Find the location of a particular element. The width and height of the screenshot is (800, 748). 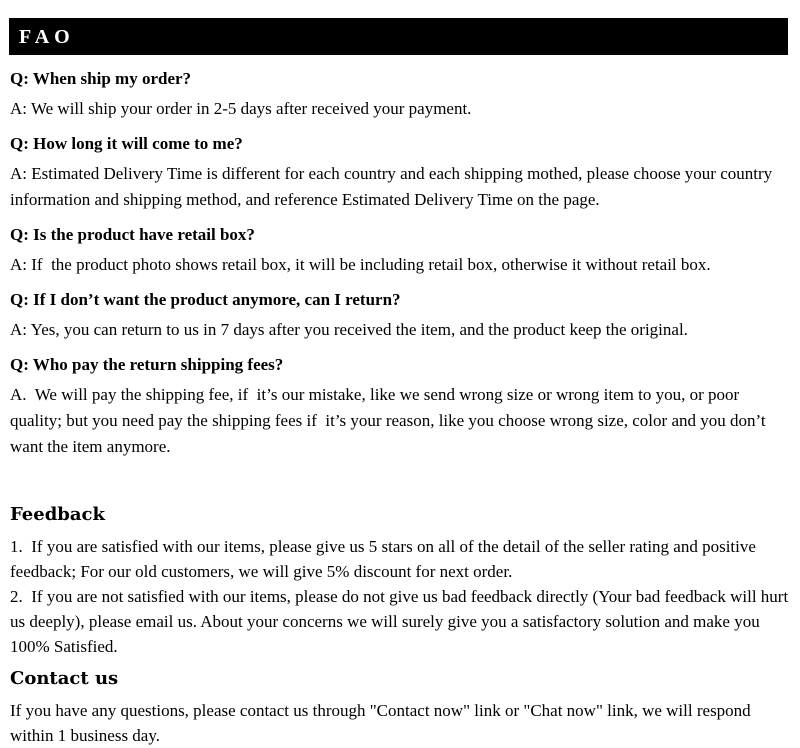

contact-heading: Contact us is located at coordinates (64, 678).